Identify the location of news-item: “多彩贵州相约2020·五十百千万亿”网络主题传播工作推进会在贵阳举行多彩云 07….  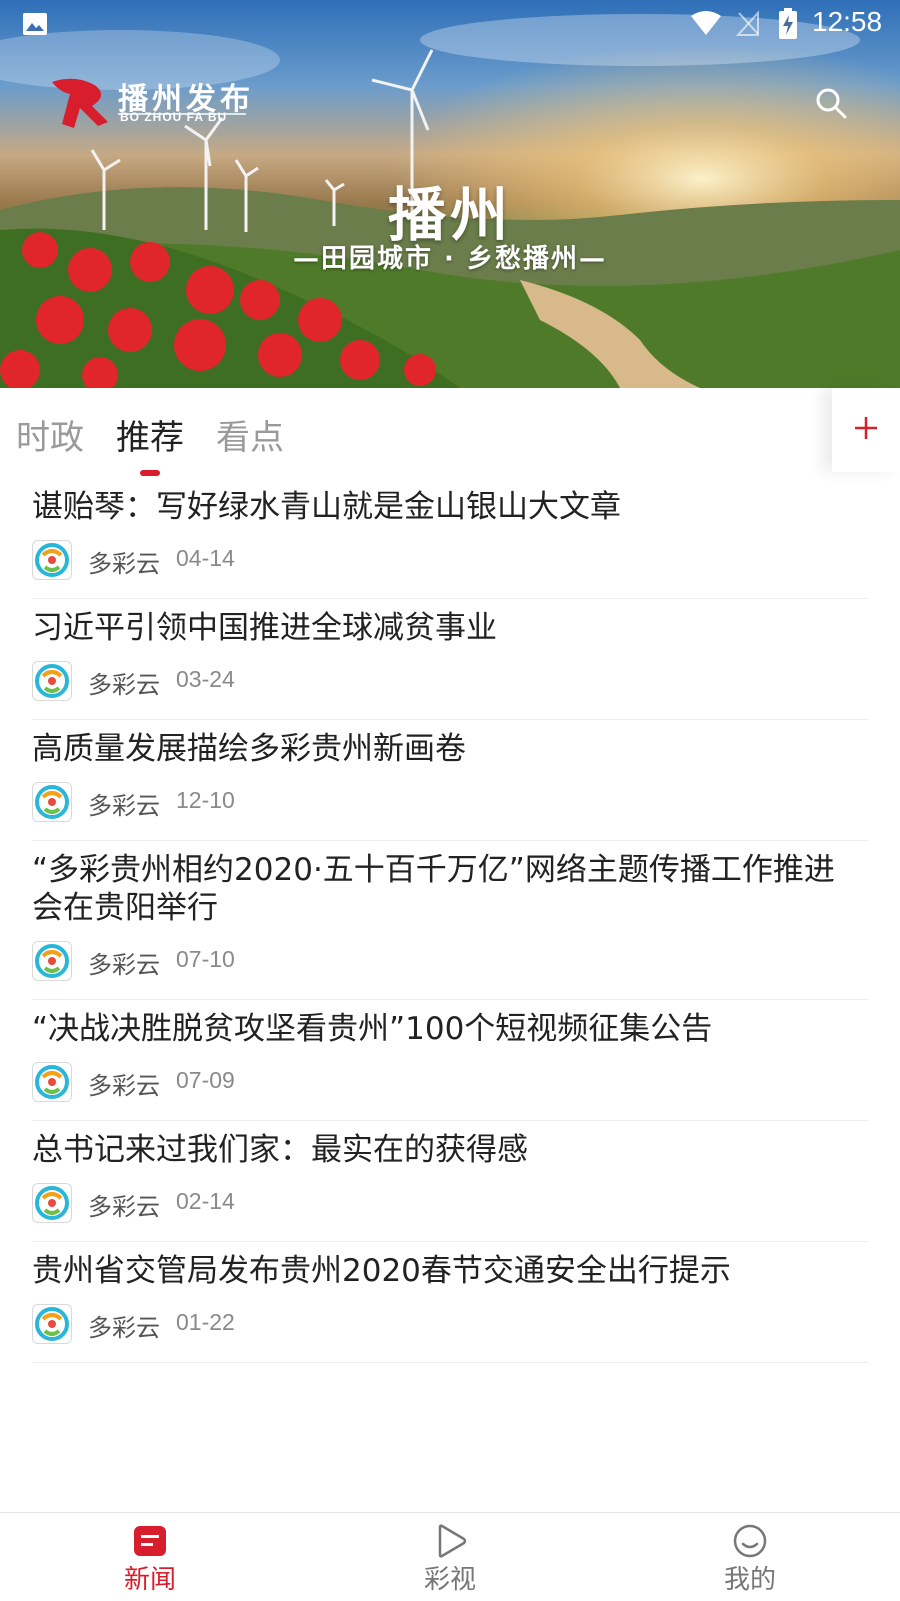
(450, 920).